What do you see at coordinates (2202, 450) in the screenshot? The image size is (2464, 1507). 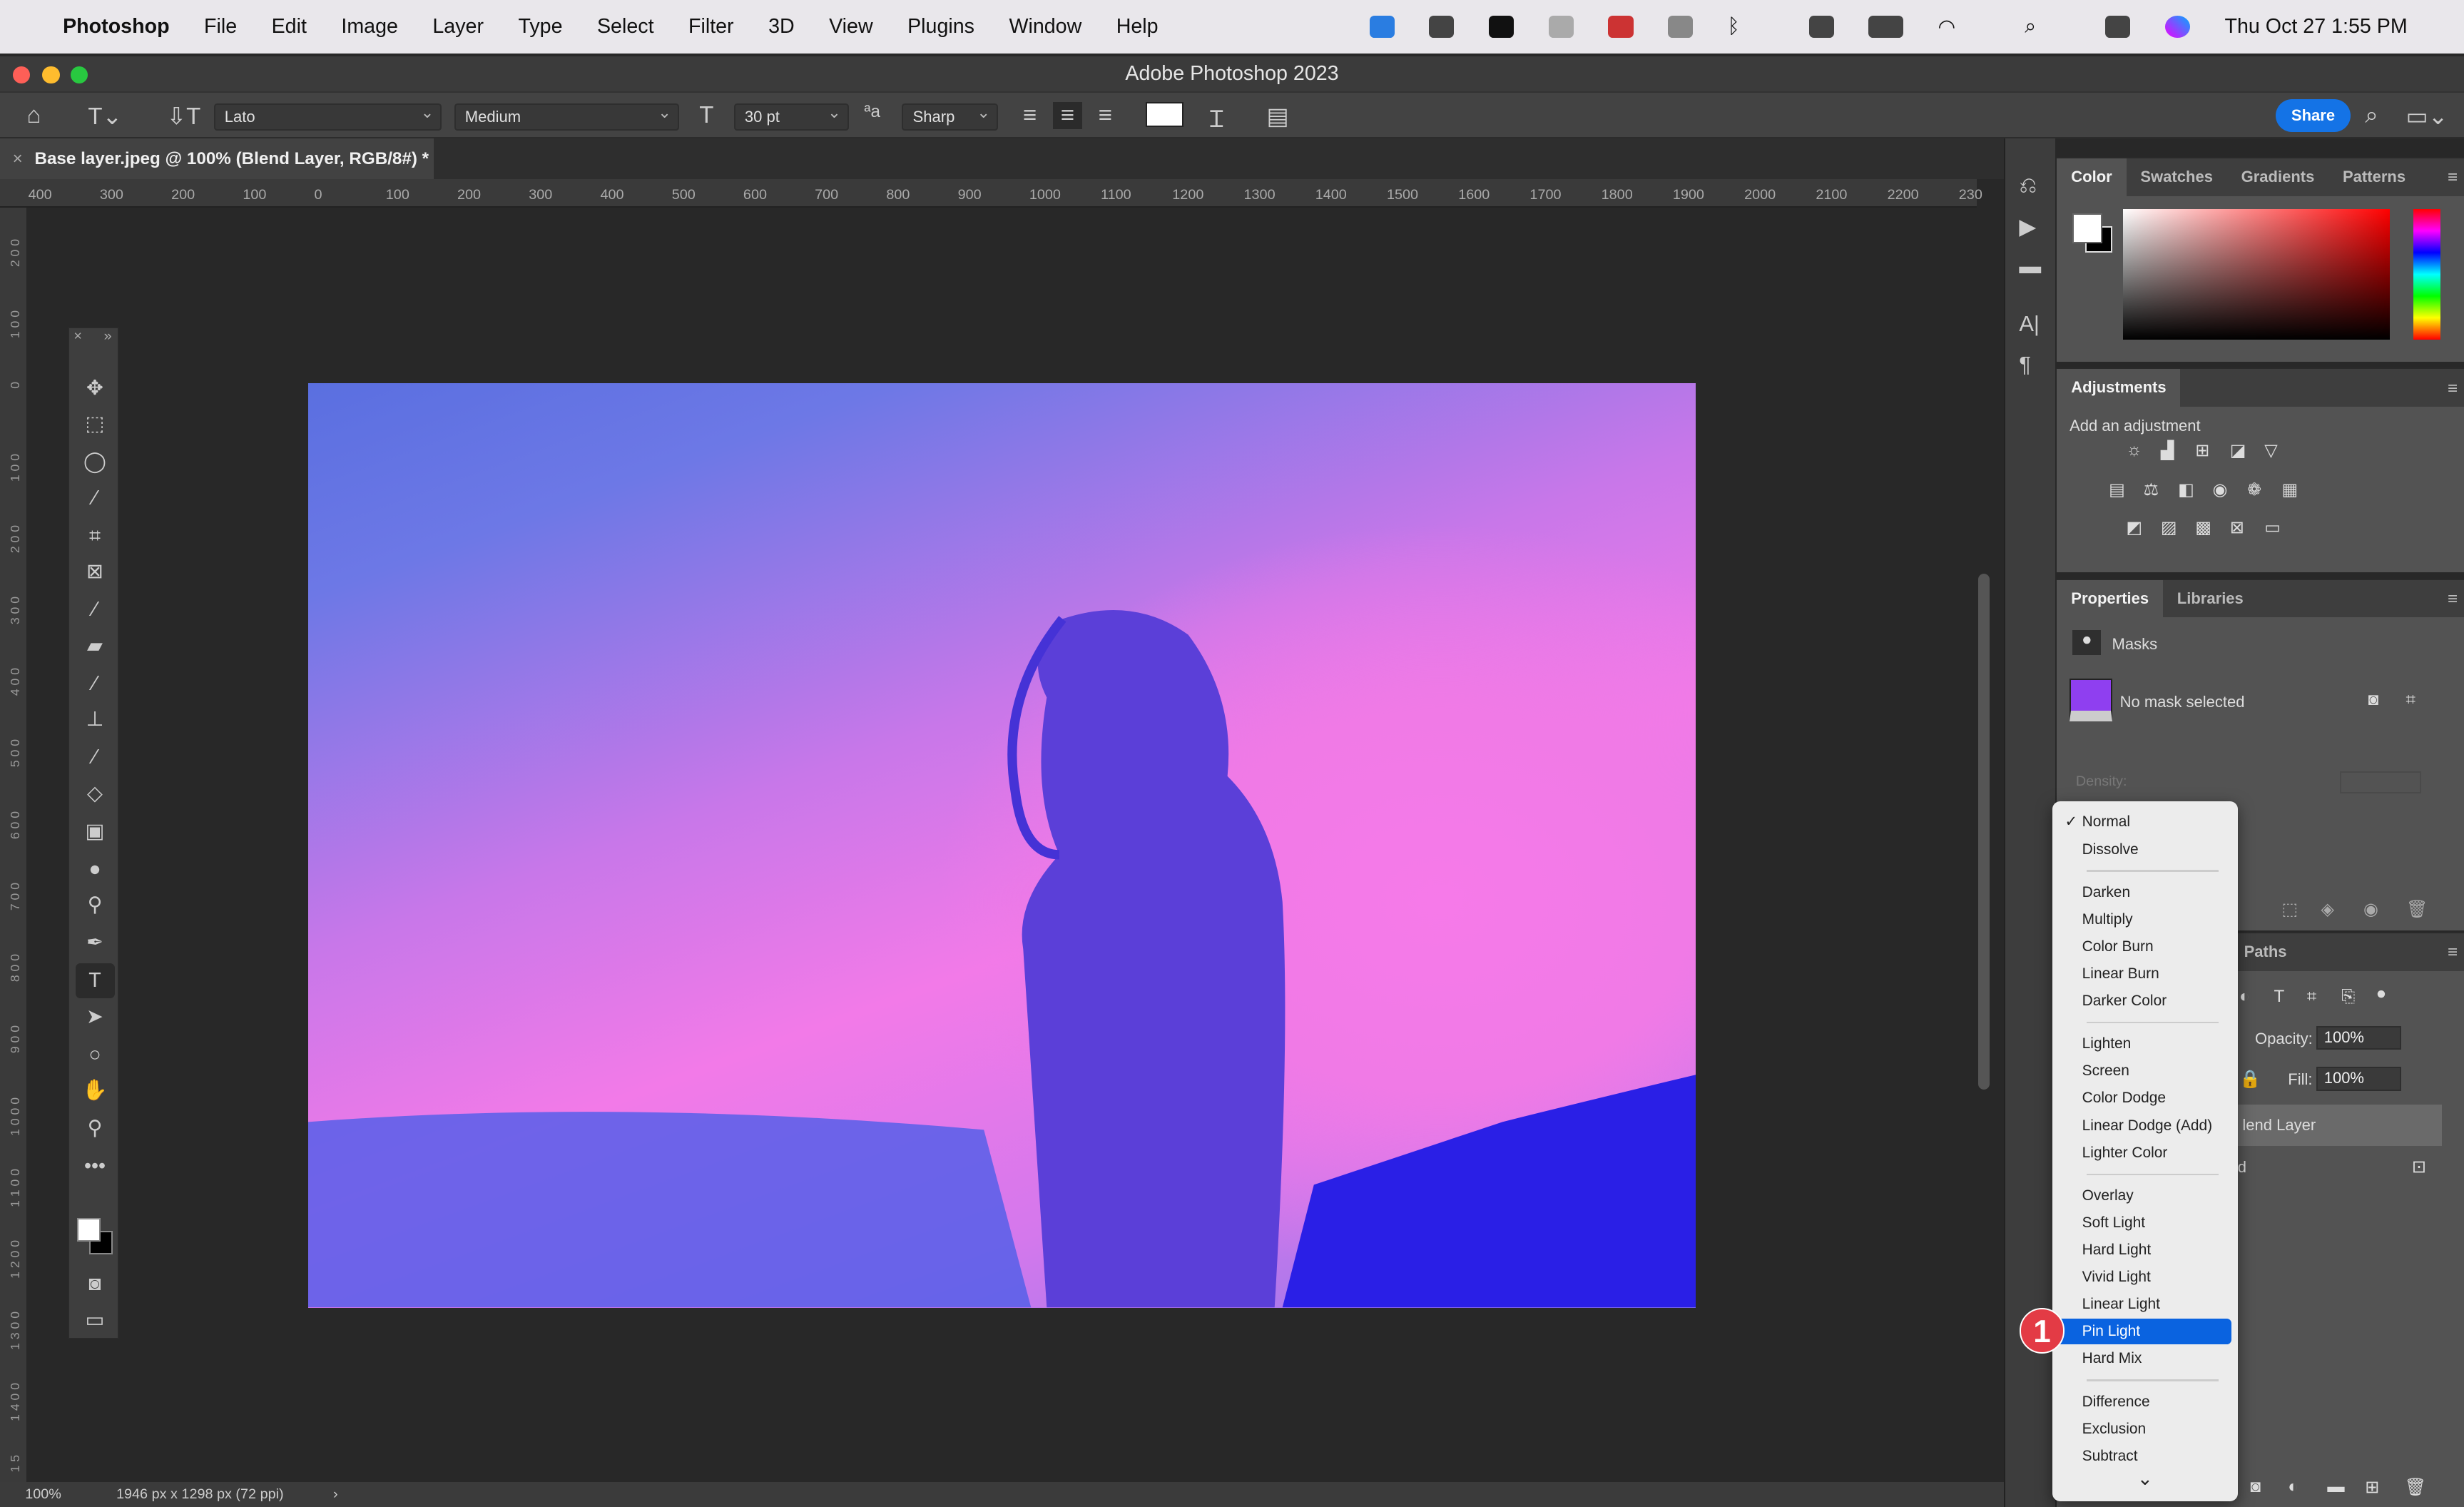 I see `curves-icon: ⊞` at bounding box center [2202, 450].